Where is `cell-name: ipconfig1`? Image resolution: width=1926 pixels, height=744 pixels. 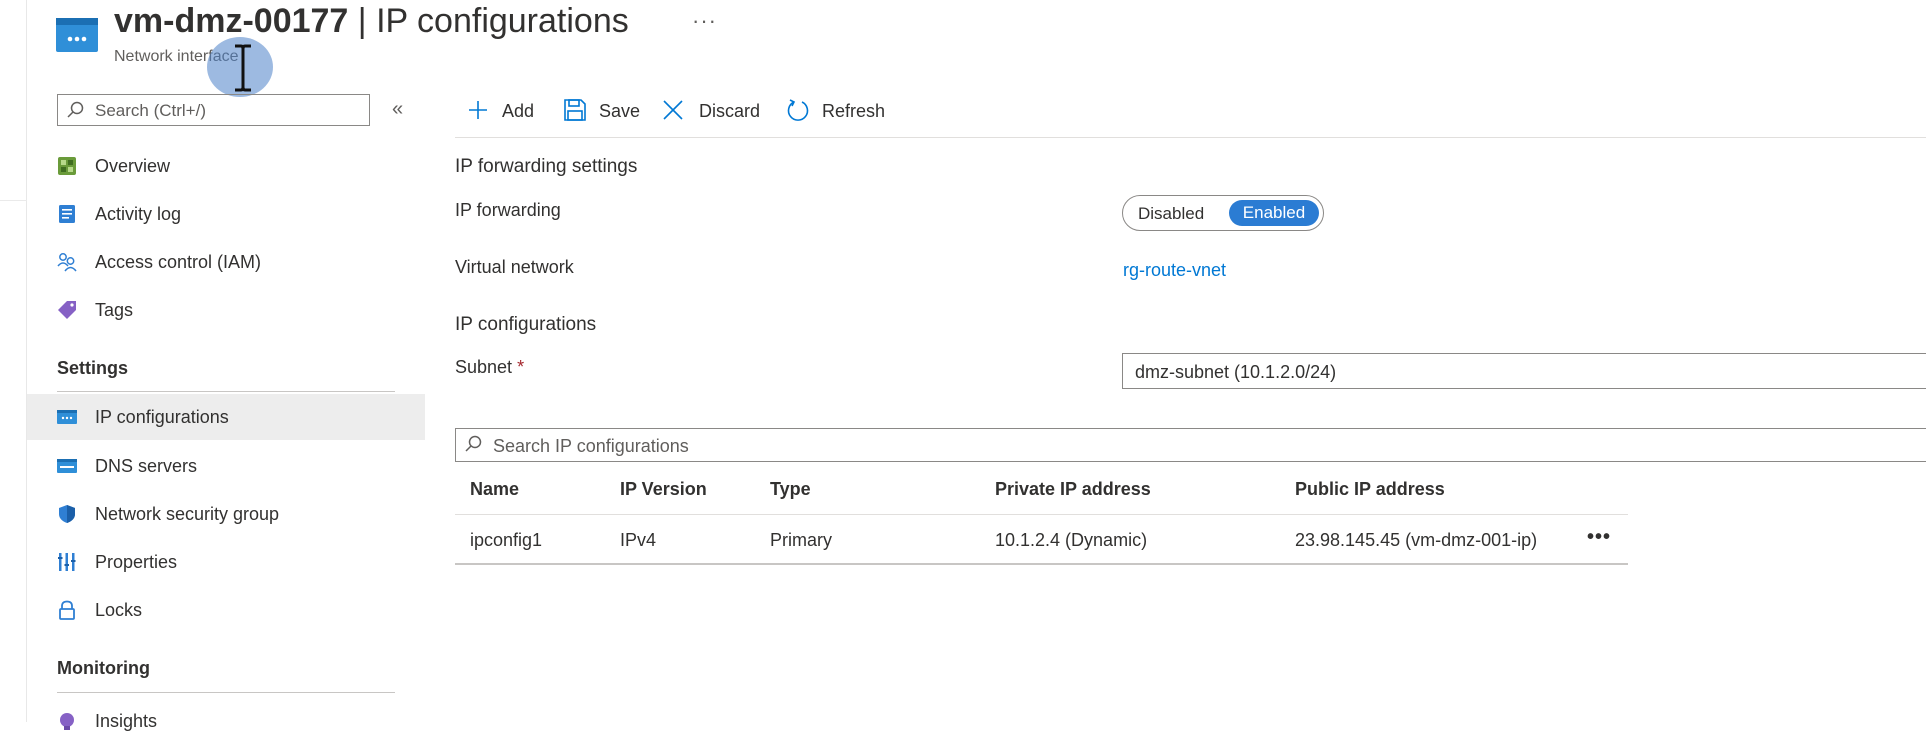 cell-name: ipconfig1 is located at coordinates (506, 540).